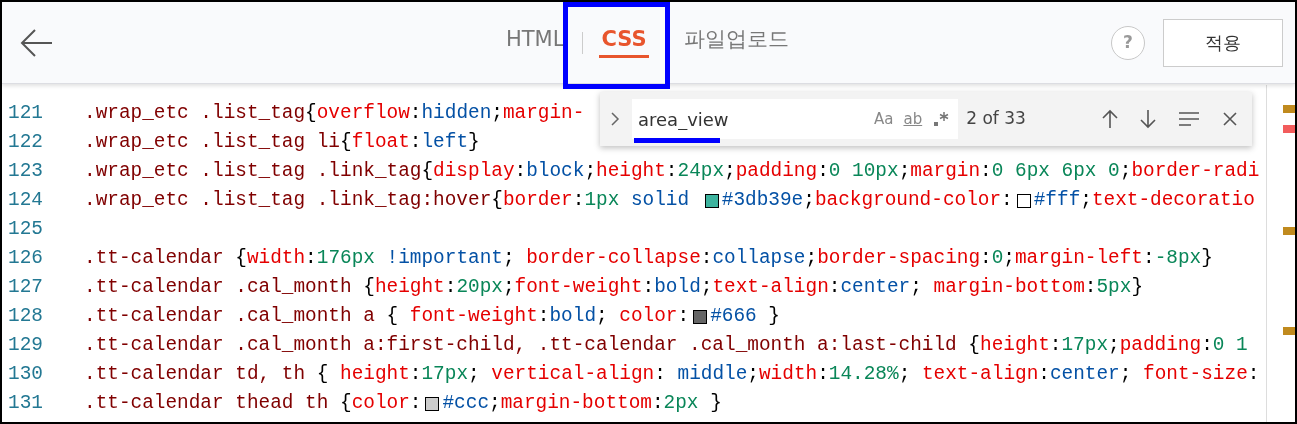 This screenshot has height=424, width=1297. I want to click on line-number: 128, so click(25, 316).